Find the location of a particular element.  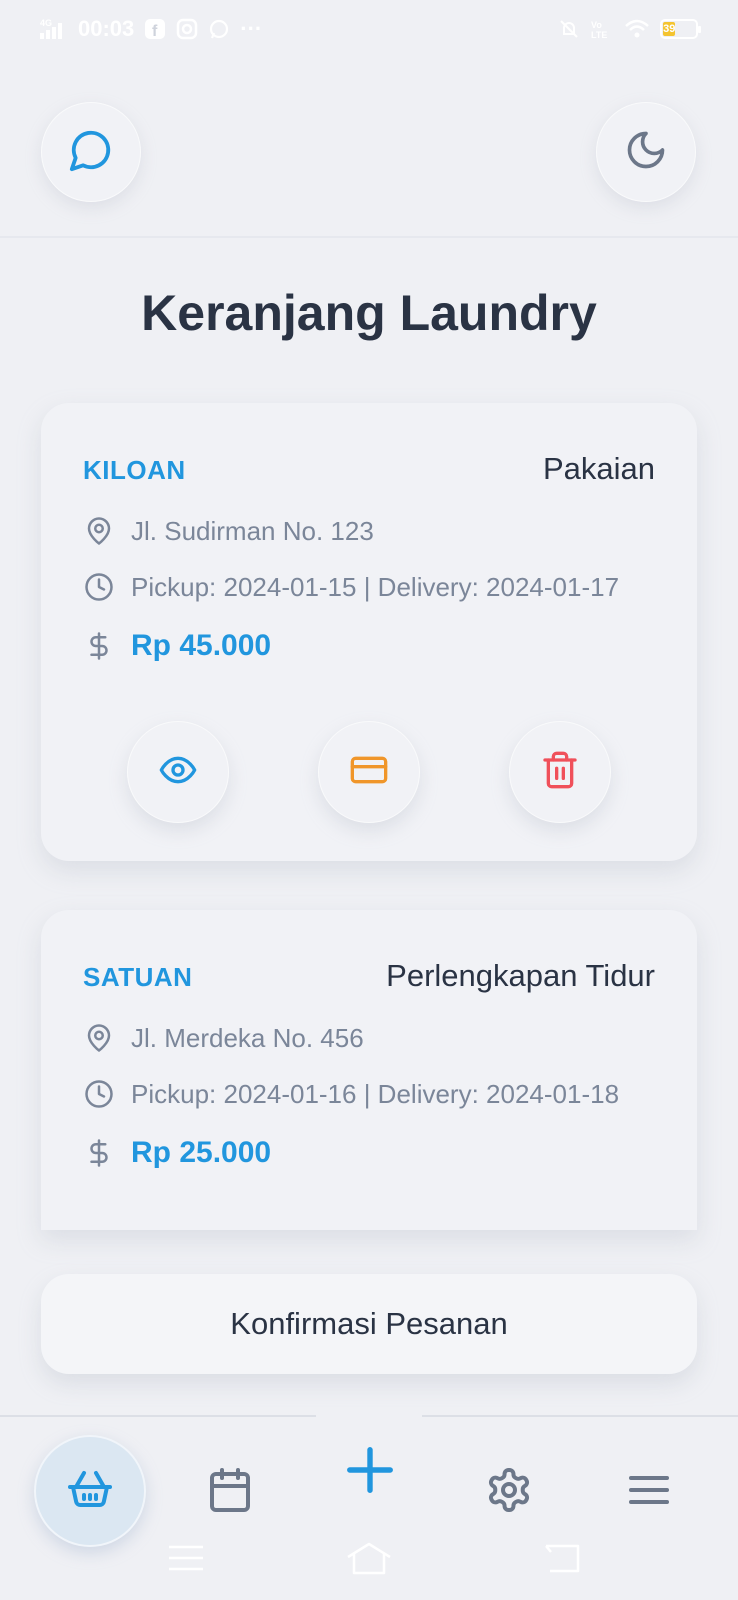

delete-order-button is located at coordinates (560, 772).